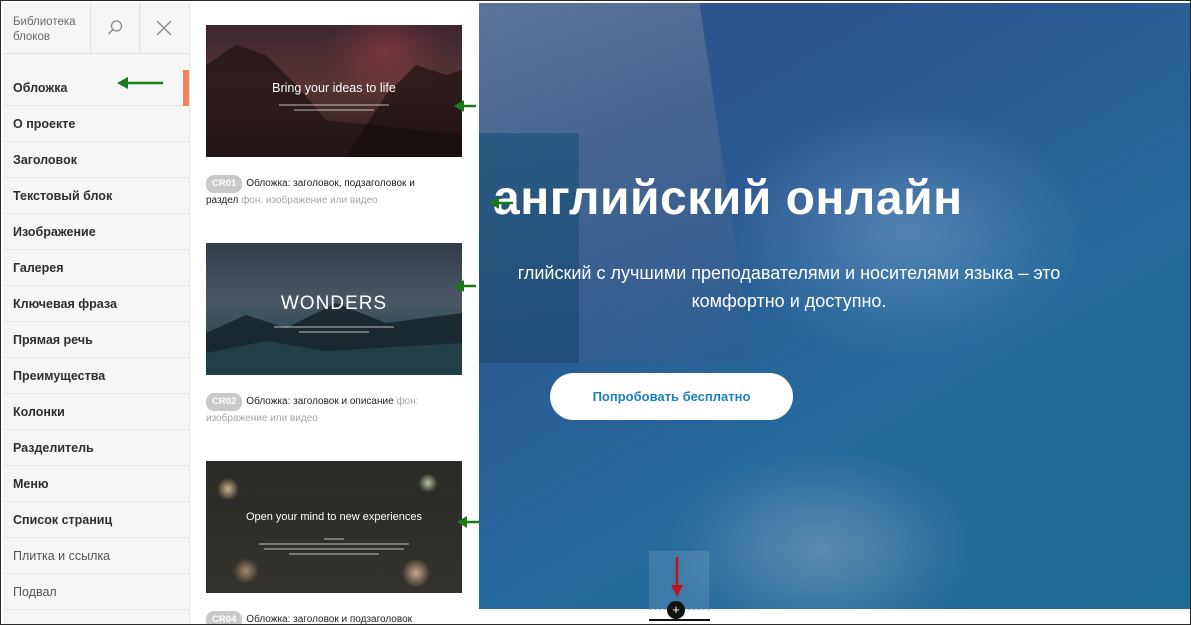 The image size is (1191, 625). I want to click on category-label: Подвал, so click(35, 591).